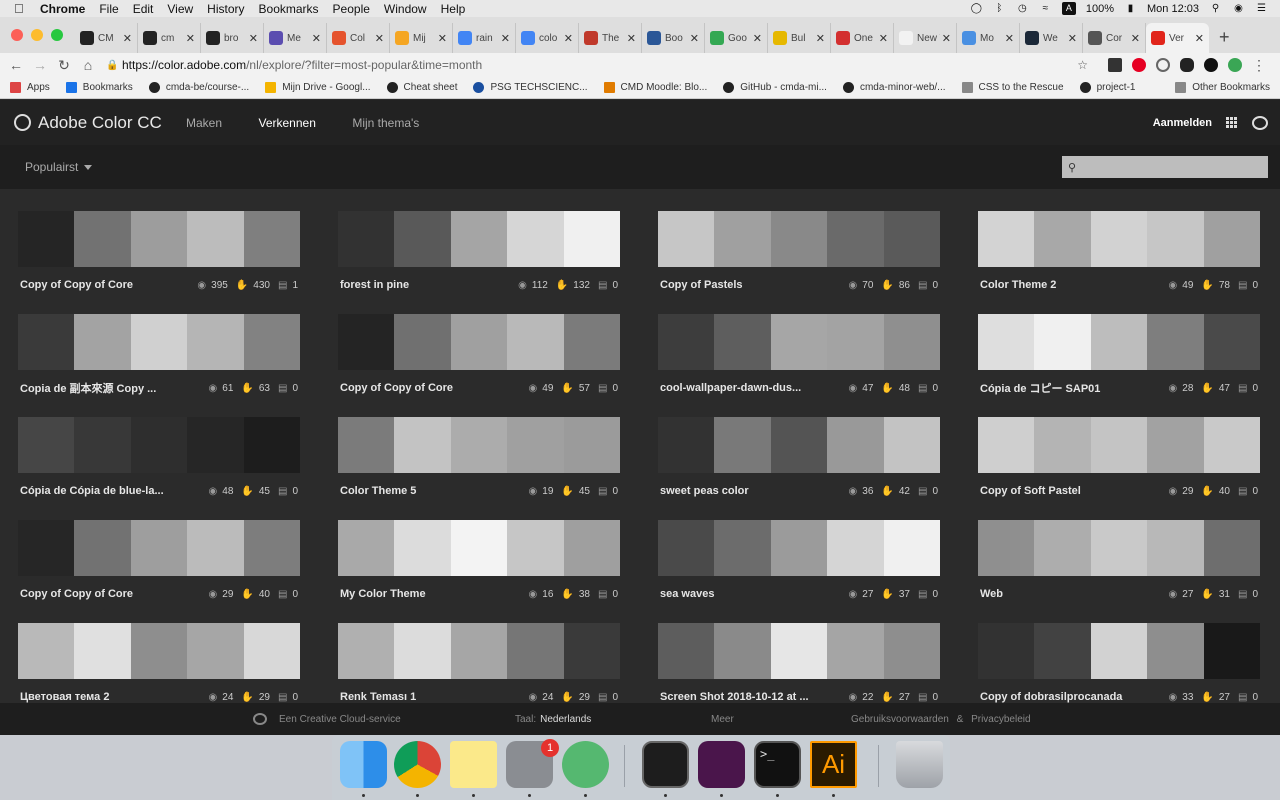 Image resolution: width=1280 pixels, height=800 pixels. What do you see at coordinates (159, 560) in the screenshot?
I see `theme-card: Copy of Copy of Core ◉ 29 ✋ 40 ▤ 0` at bounding box center [159, 560].